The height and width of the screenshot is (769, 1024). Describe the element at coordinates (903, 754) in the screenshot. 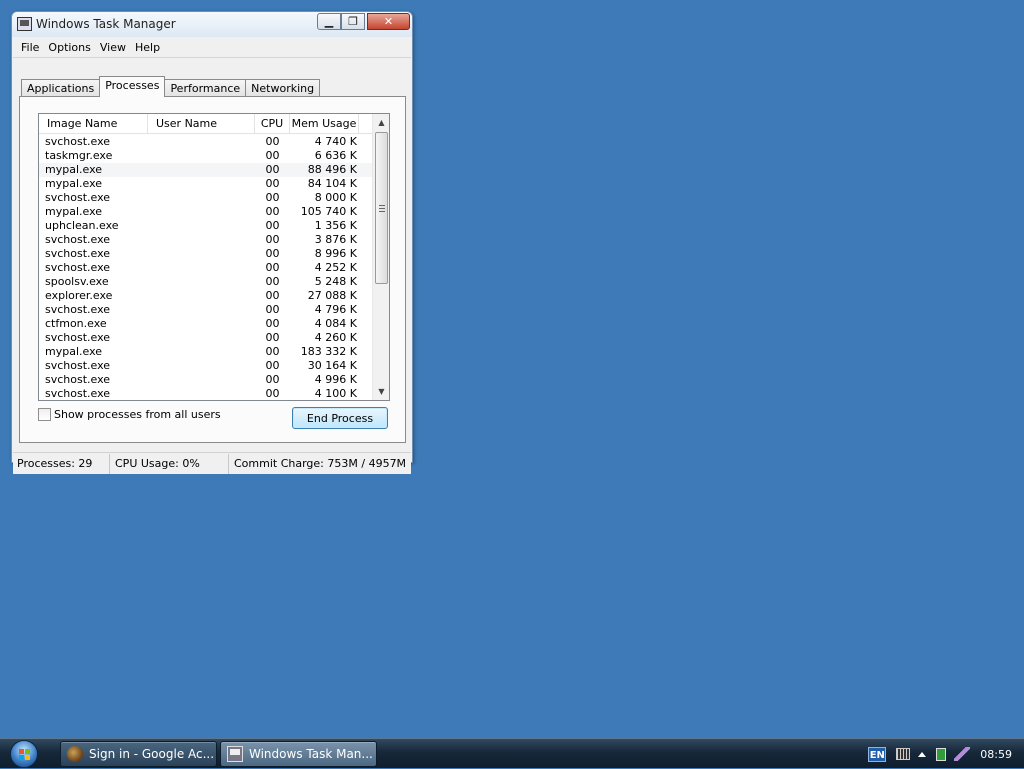

I see `keyboard-icon` at that location.